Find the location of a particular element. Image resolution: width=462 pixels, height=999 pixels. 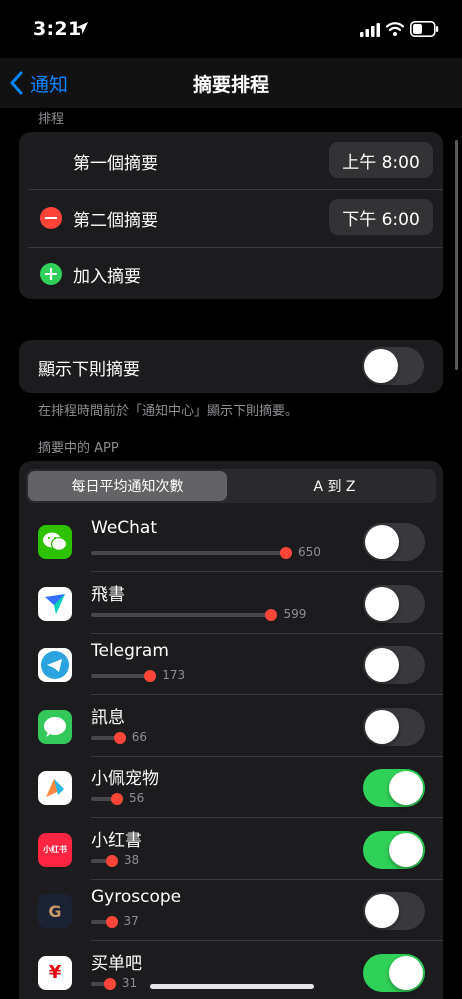

page-title: 摘要排程 is located at coordinates (230, 85).